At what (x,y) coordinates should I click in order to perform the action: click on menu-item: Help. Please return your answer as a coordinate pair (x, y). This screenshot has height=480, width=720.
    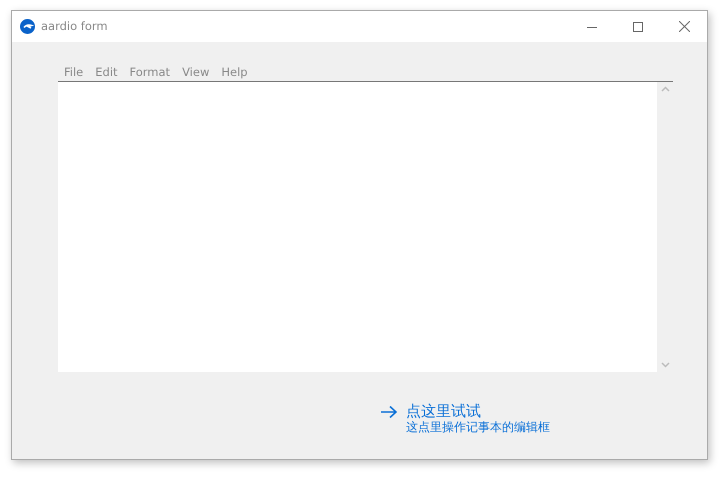
    Looking at the image, I should click on (234, 72).